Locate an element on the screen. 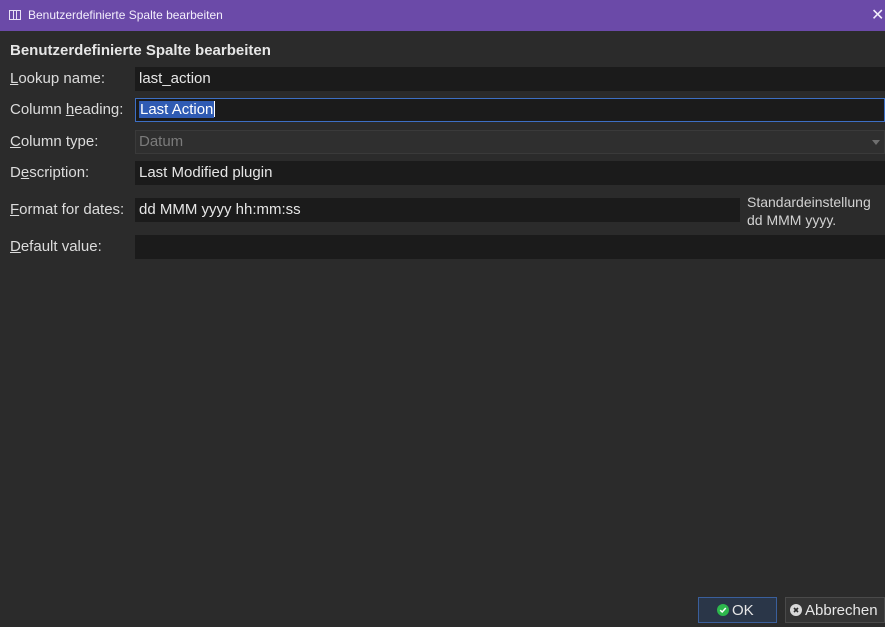 The width and height of the screenshot is (885, 627). column-type-label: Column type: is located at coordinates (54, 141).